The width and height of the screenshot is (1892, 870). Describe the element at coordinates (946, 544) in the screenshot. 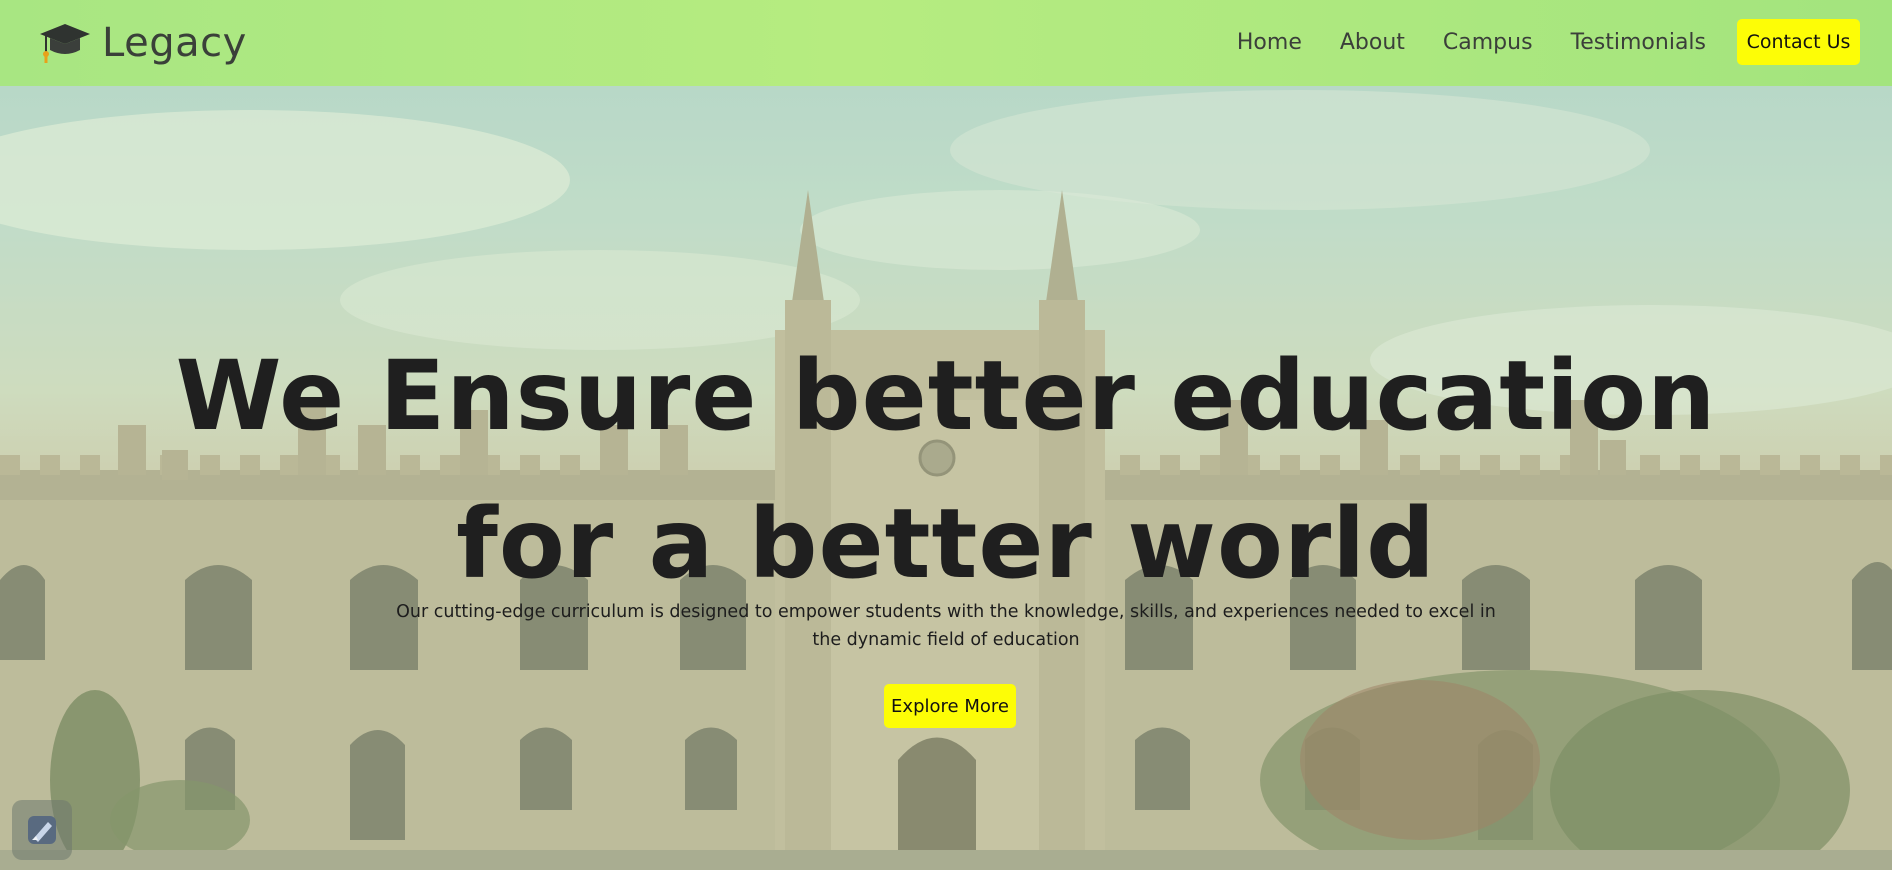

I see `hero-headline-line2: for a better world` at that location.